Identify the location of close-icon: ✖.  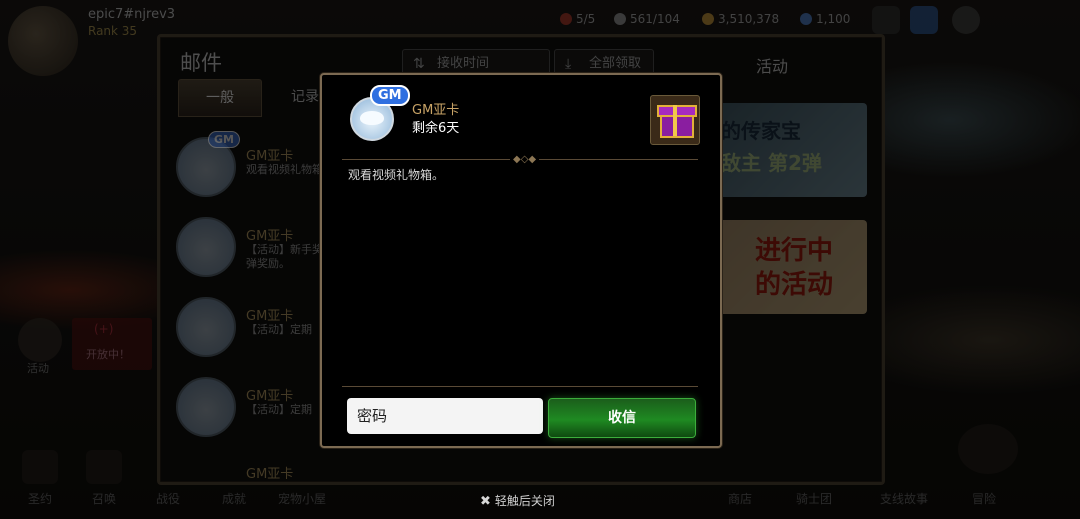
(485, 501).